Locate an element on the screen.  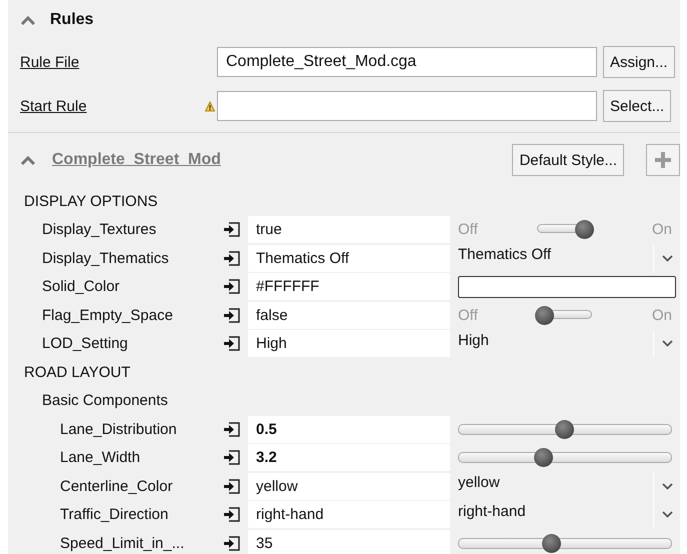
attribute-name: Display_Thematics is located at coordinates (105, 258).